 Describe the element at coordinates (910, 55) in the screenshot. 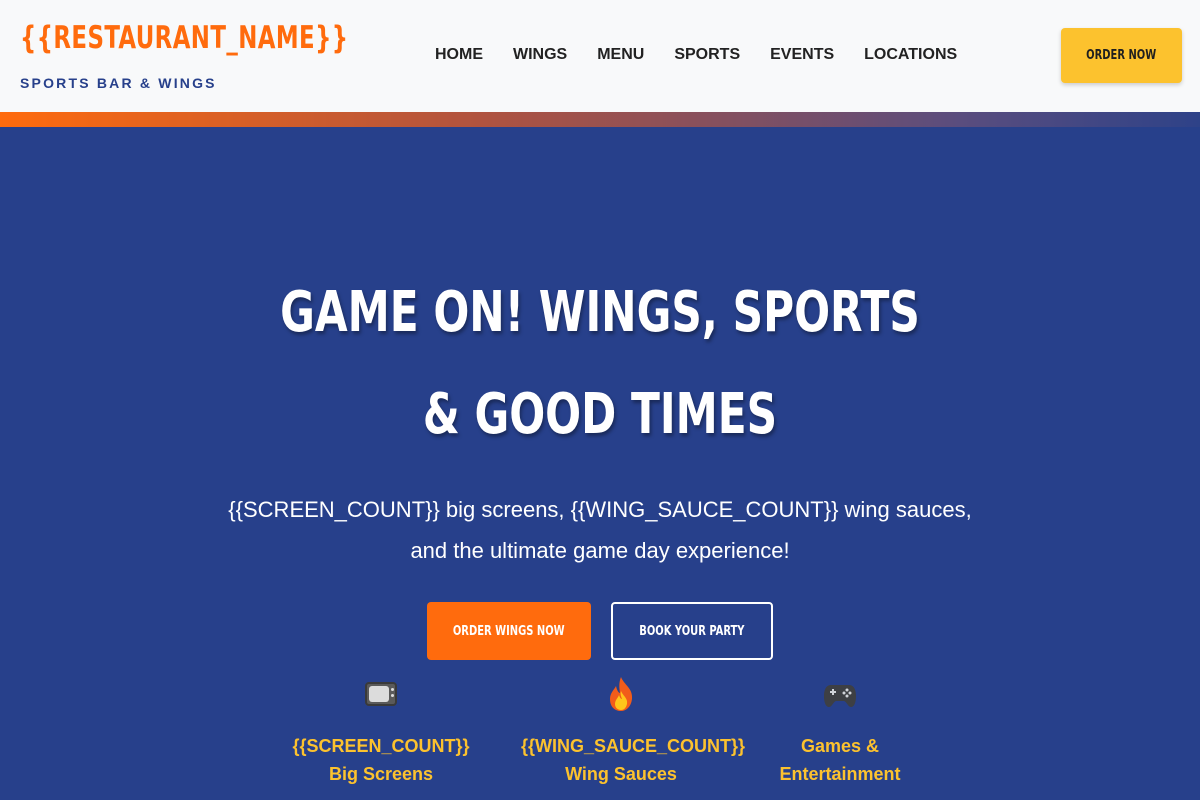

I see `nav-item-locations: LOCATIONS` at that location.